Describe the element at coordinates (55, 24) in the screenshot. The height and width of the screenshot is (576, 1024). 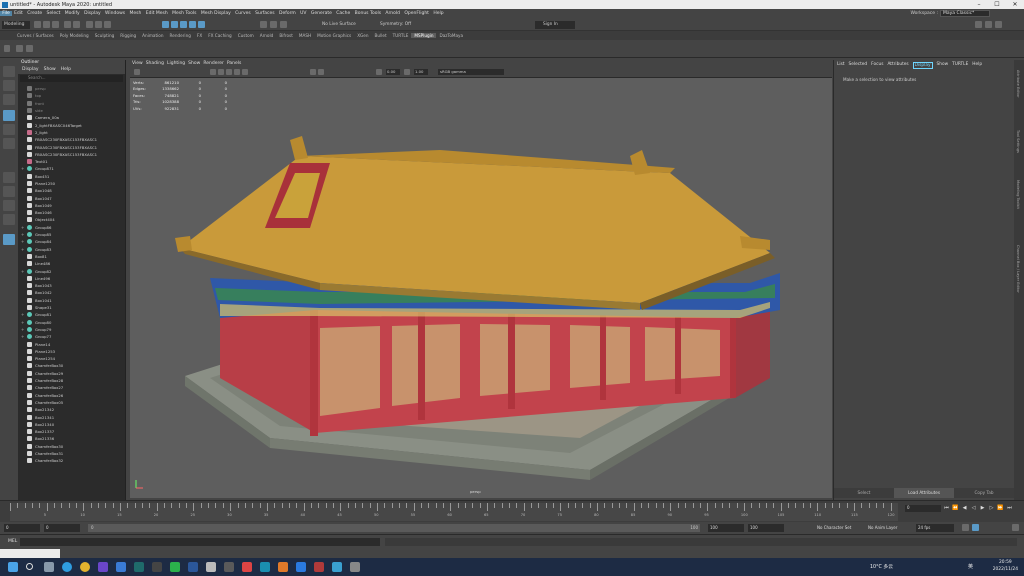
I see `save-scene-icon` at that location.